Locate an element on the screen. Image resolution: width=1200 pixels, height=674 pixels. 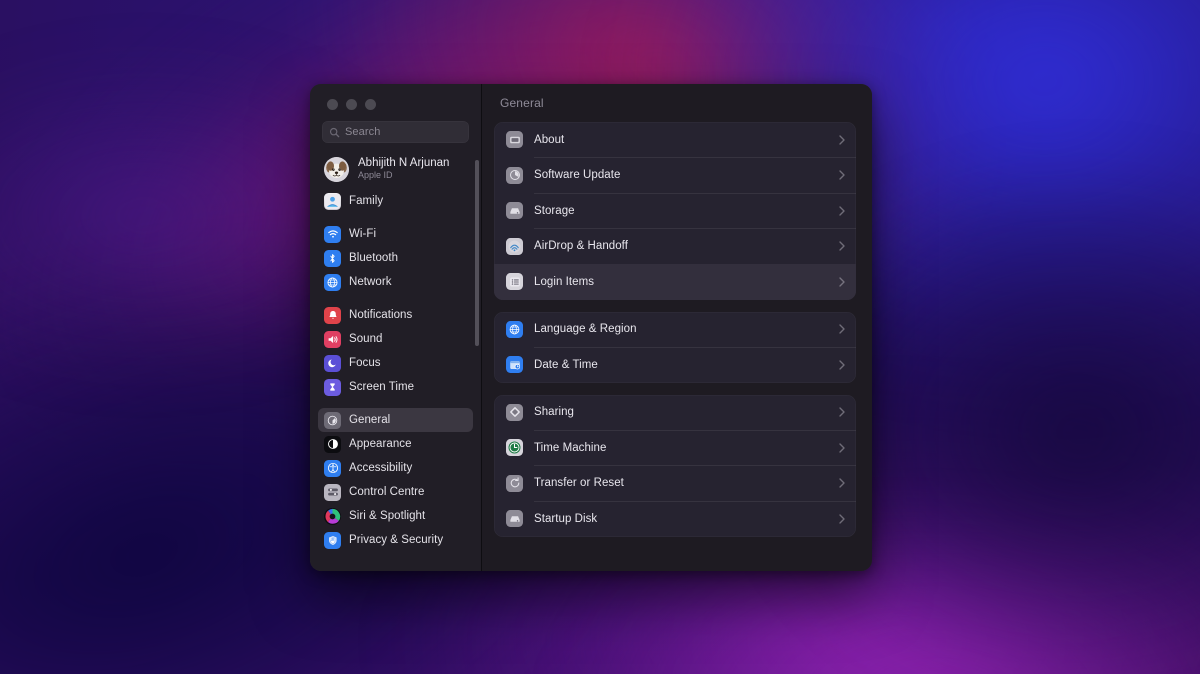
sidebar-item-bluetooth: Bluetooth is located at coordinates (395, 258).